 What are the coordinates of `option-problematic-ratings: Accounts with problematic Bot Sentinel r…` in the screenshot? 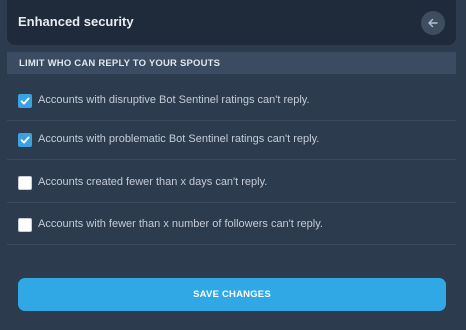 It's located at (231, 140).